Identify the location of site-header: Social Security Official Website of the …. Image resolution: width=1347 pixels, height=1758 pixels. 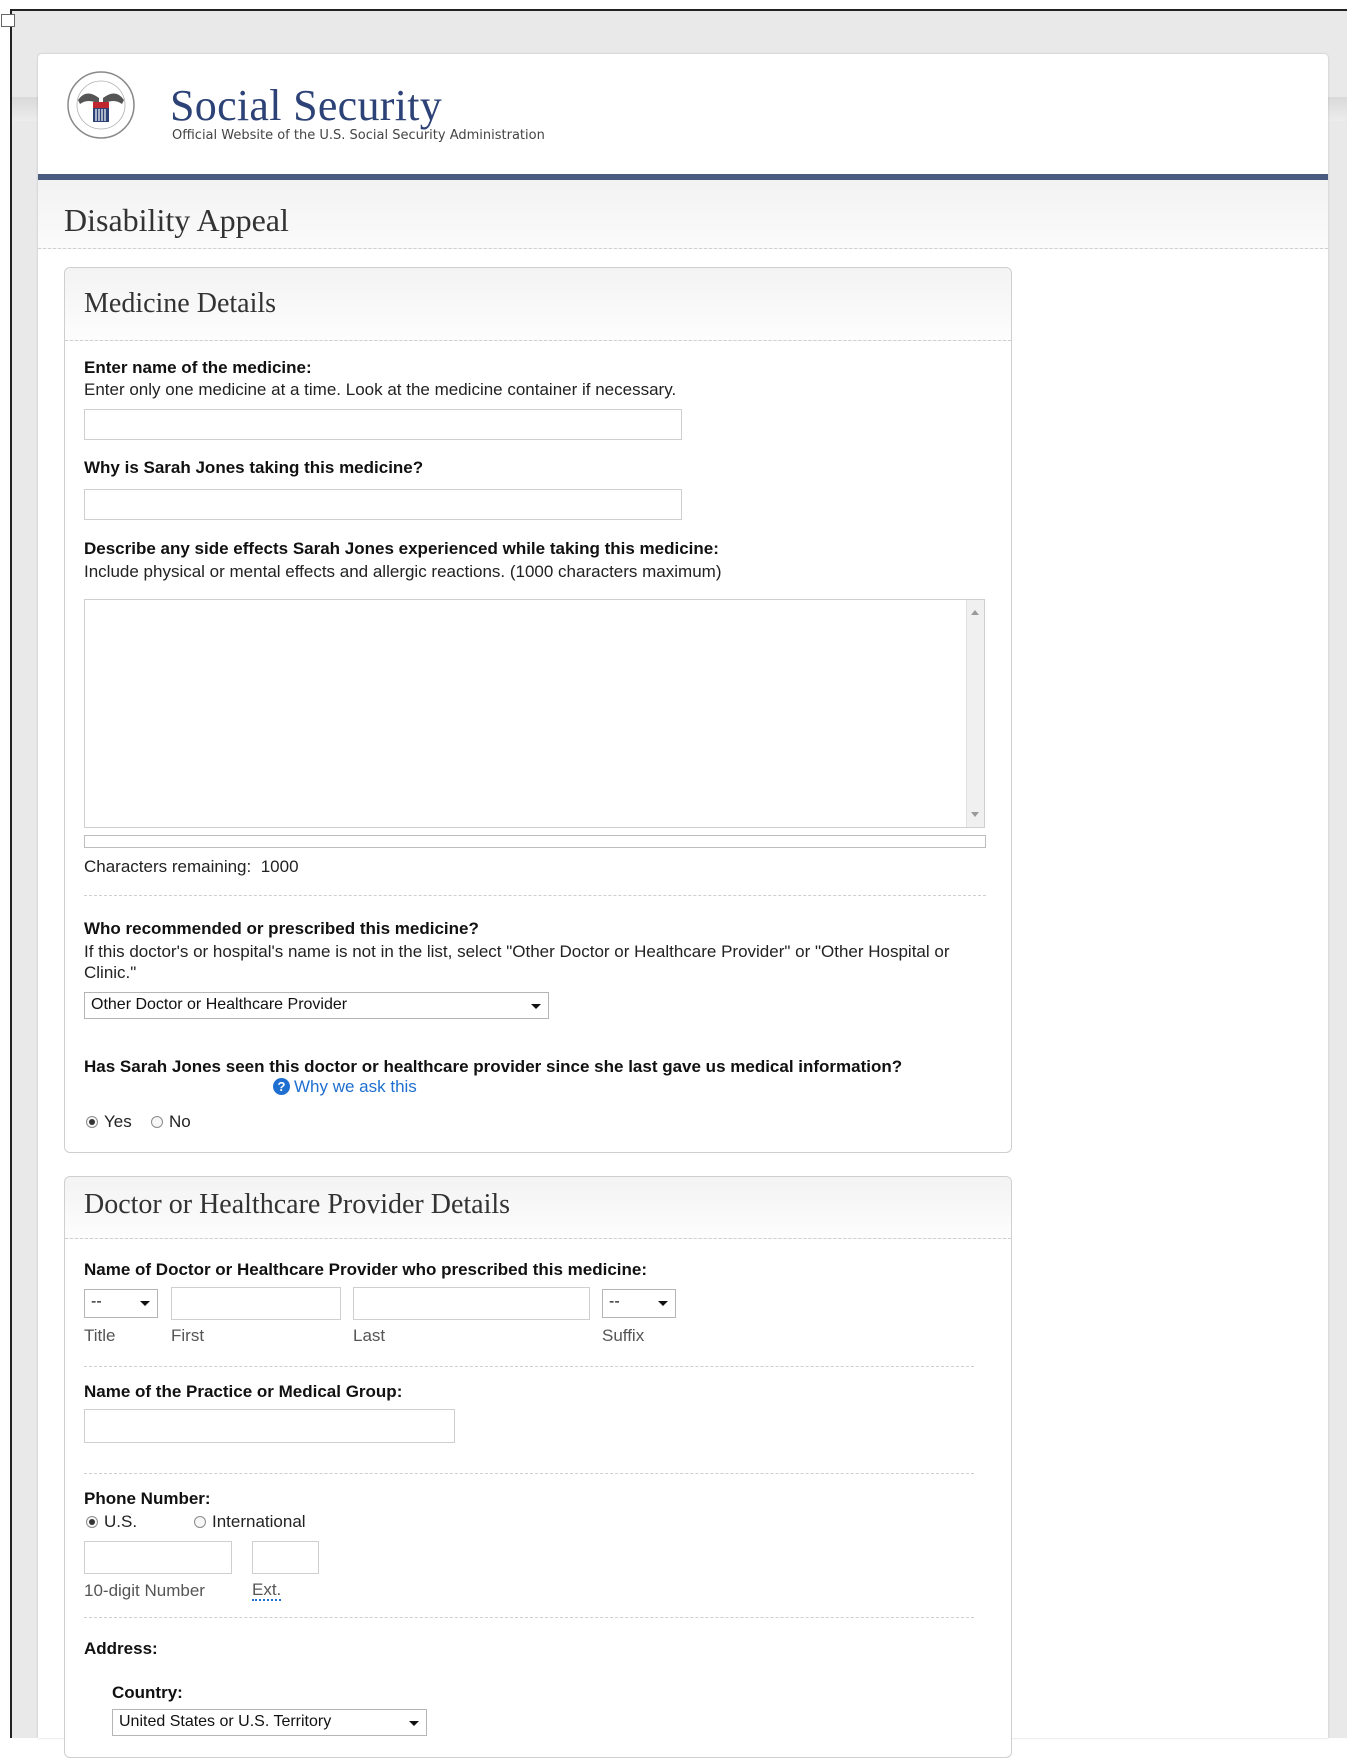
(683, 114).